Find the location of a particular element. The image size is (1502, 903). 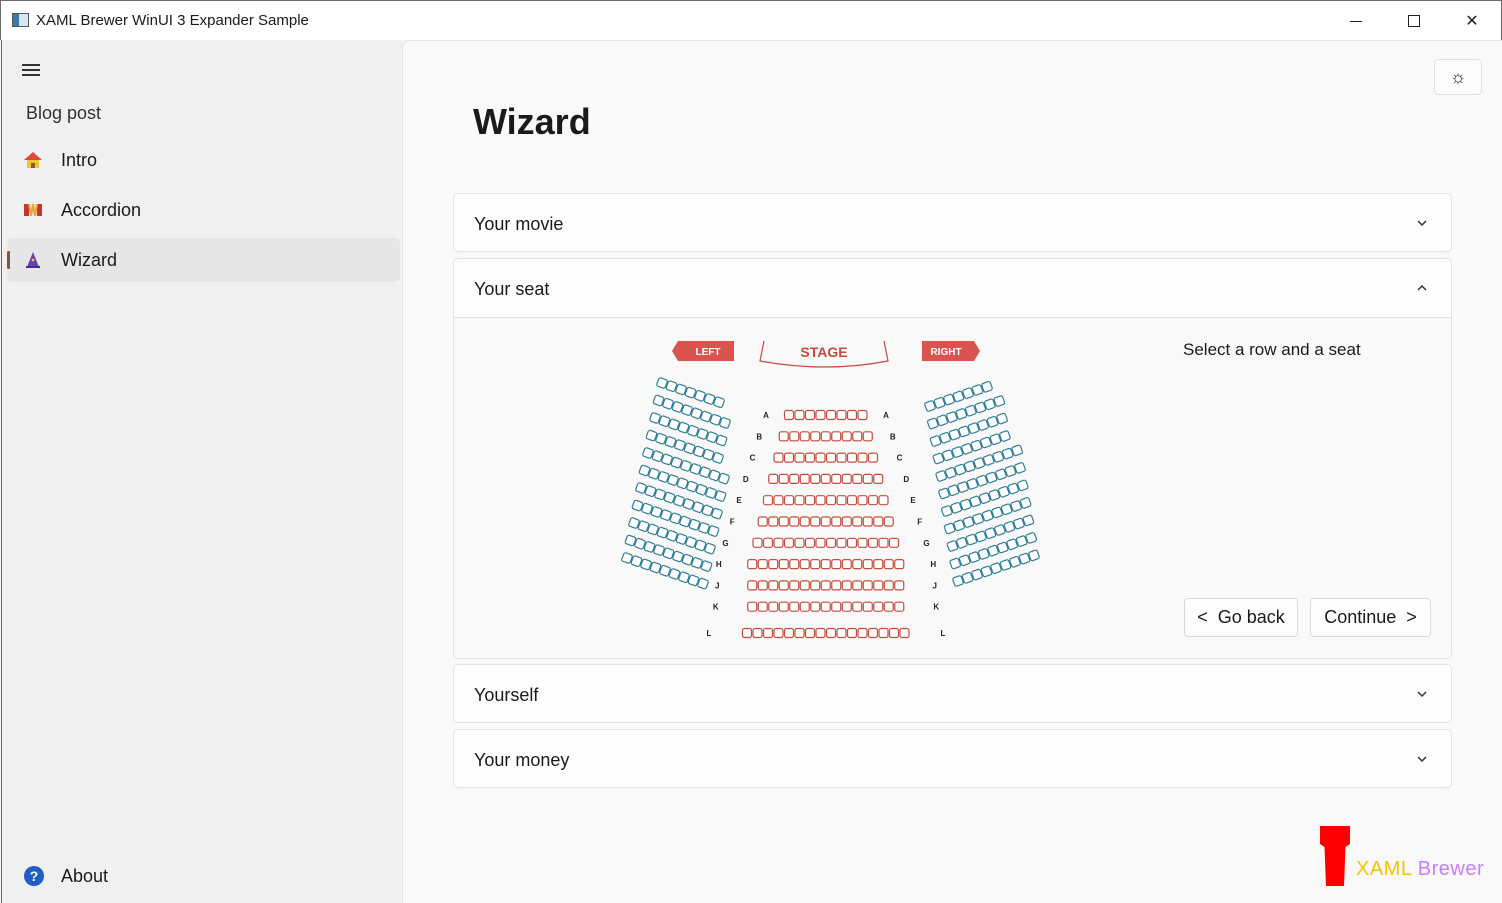

maximize-button is located at coordinates (1414, 21).